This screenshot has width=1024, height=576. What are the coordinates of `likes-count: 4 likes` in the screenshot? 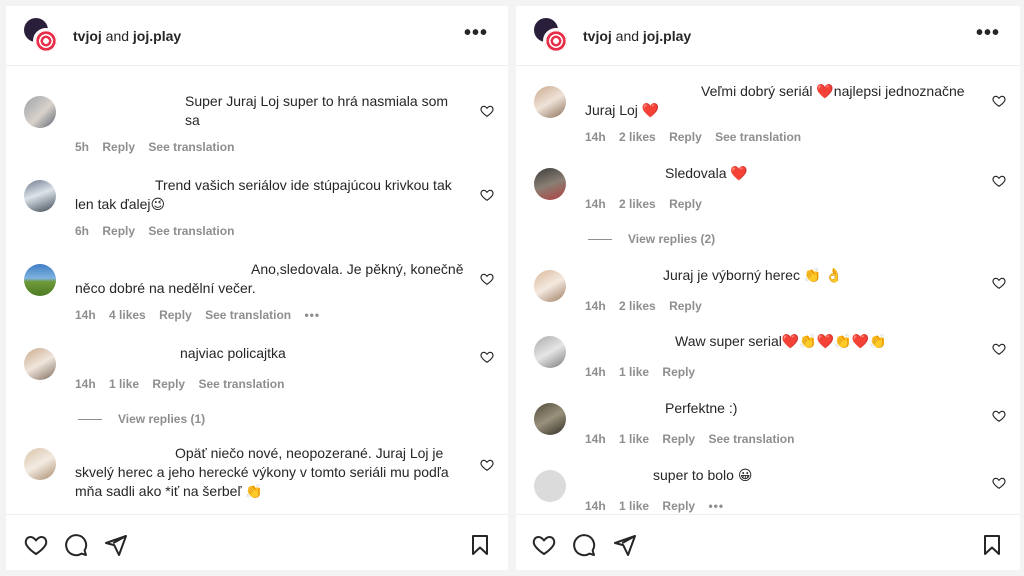 It's located at (127, 315).